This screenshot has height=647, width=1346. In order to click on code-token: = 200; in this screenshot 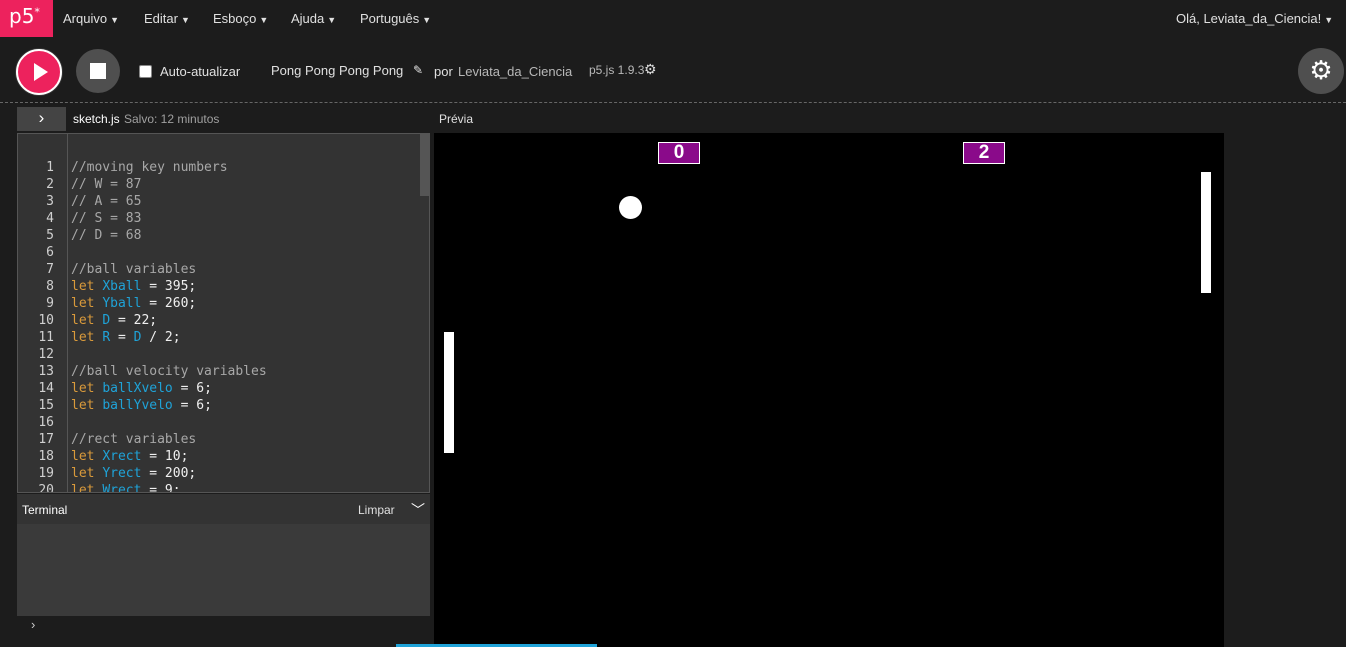, I will do `click(169, 473)`.